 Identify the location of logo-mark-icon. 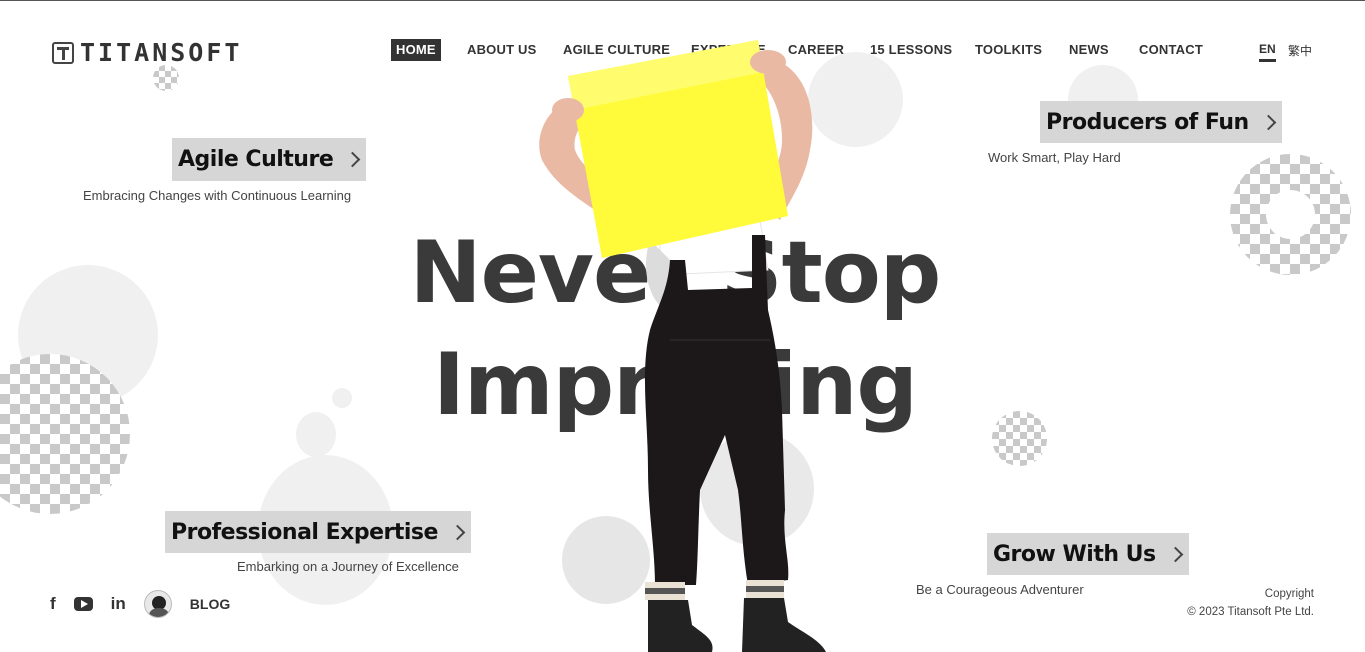
(63, 52).